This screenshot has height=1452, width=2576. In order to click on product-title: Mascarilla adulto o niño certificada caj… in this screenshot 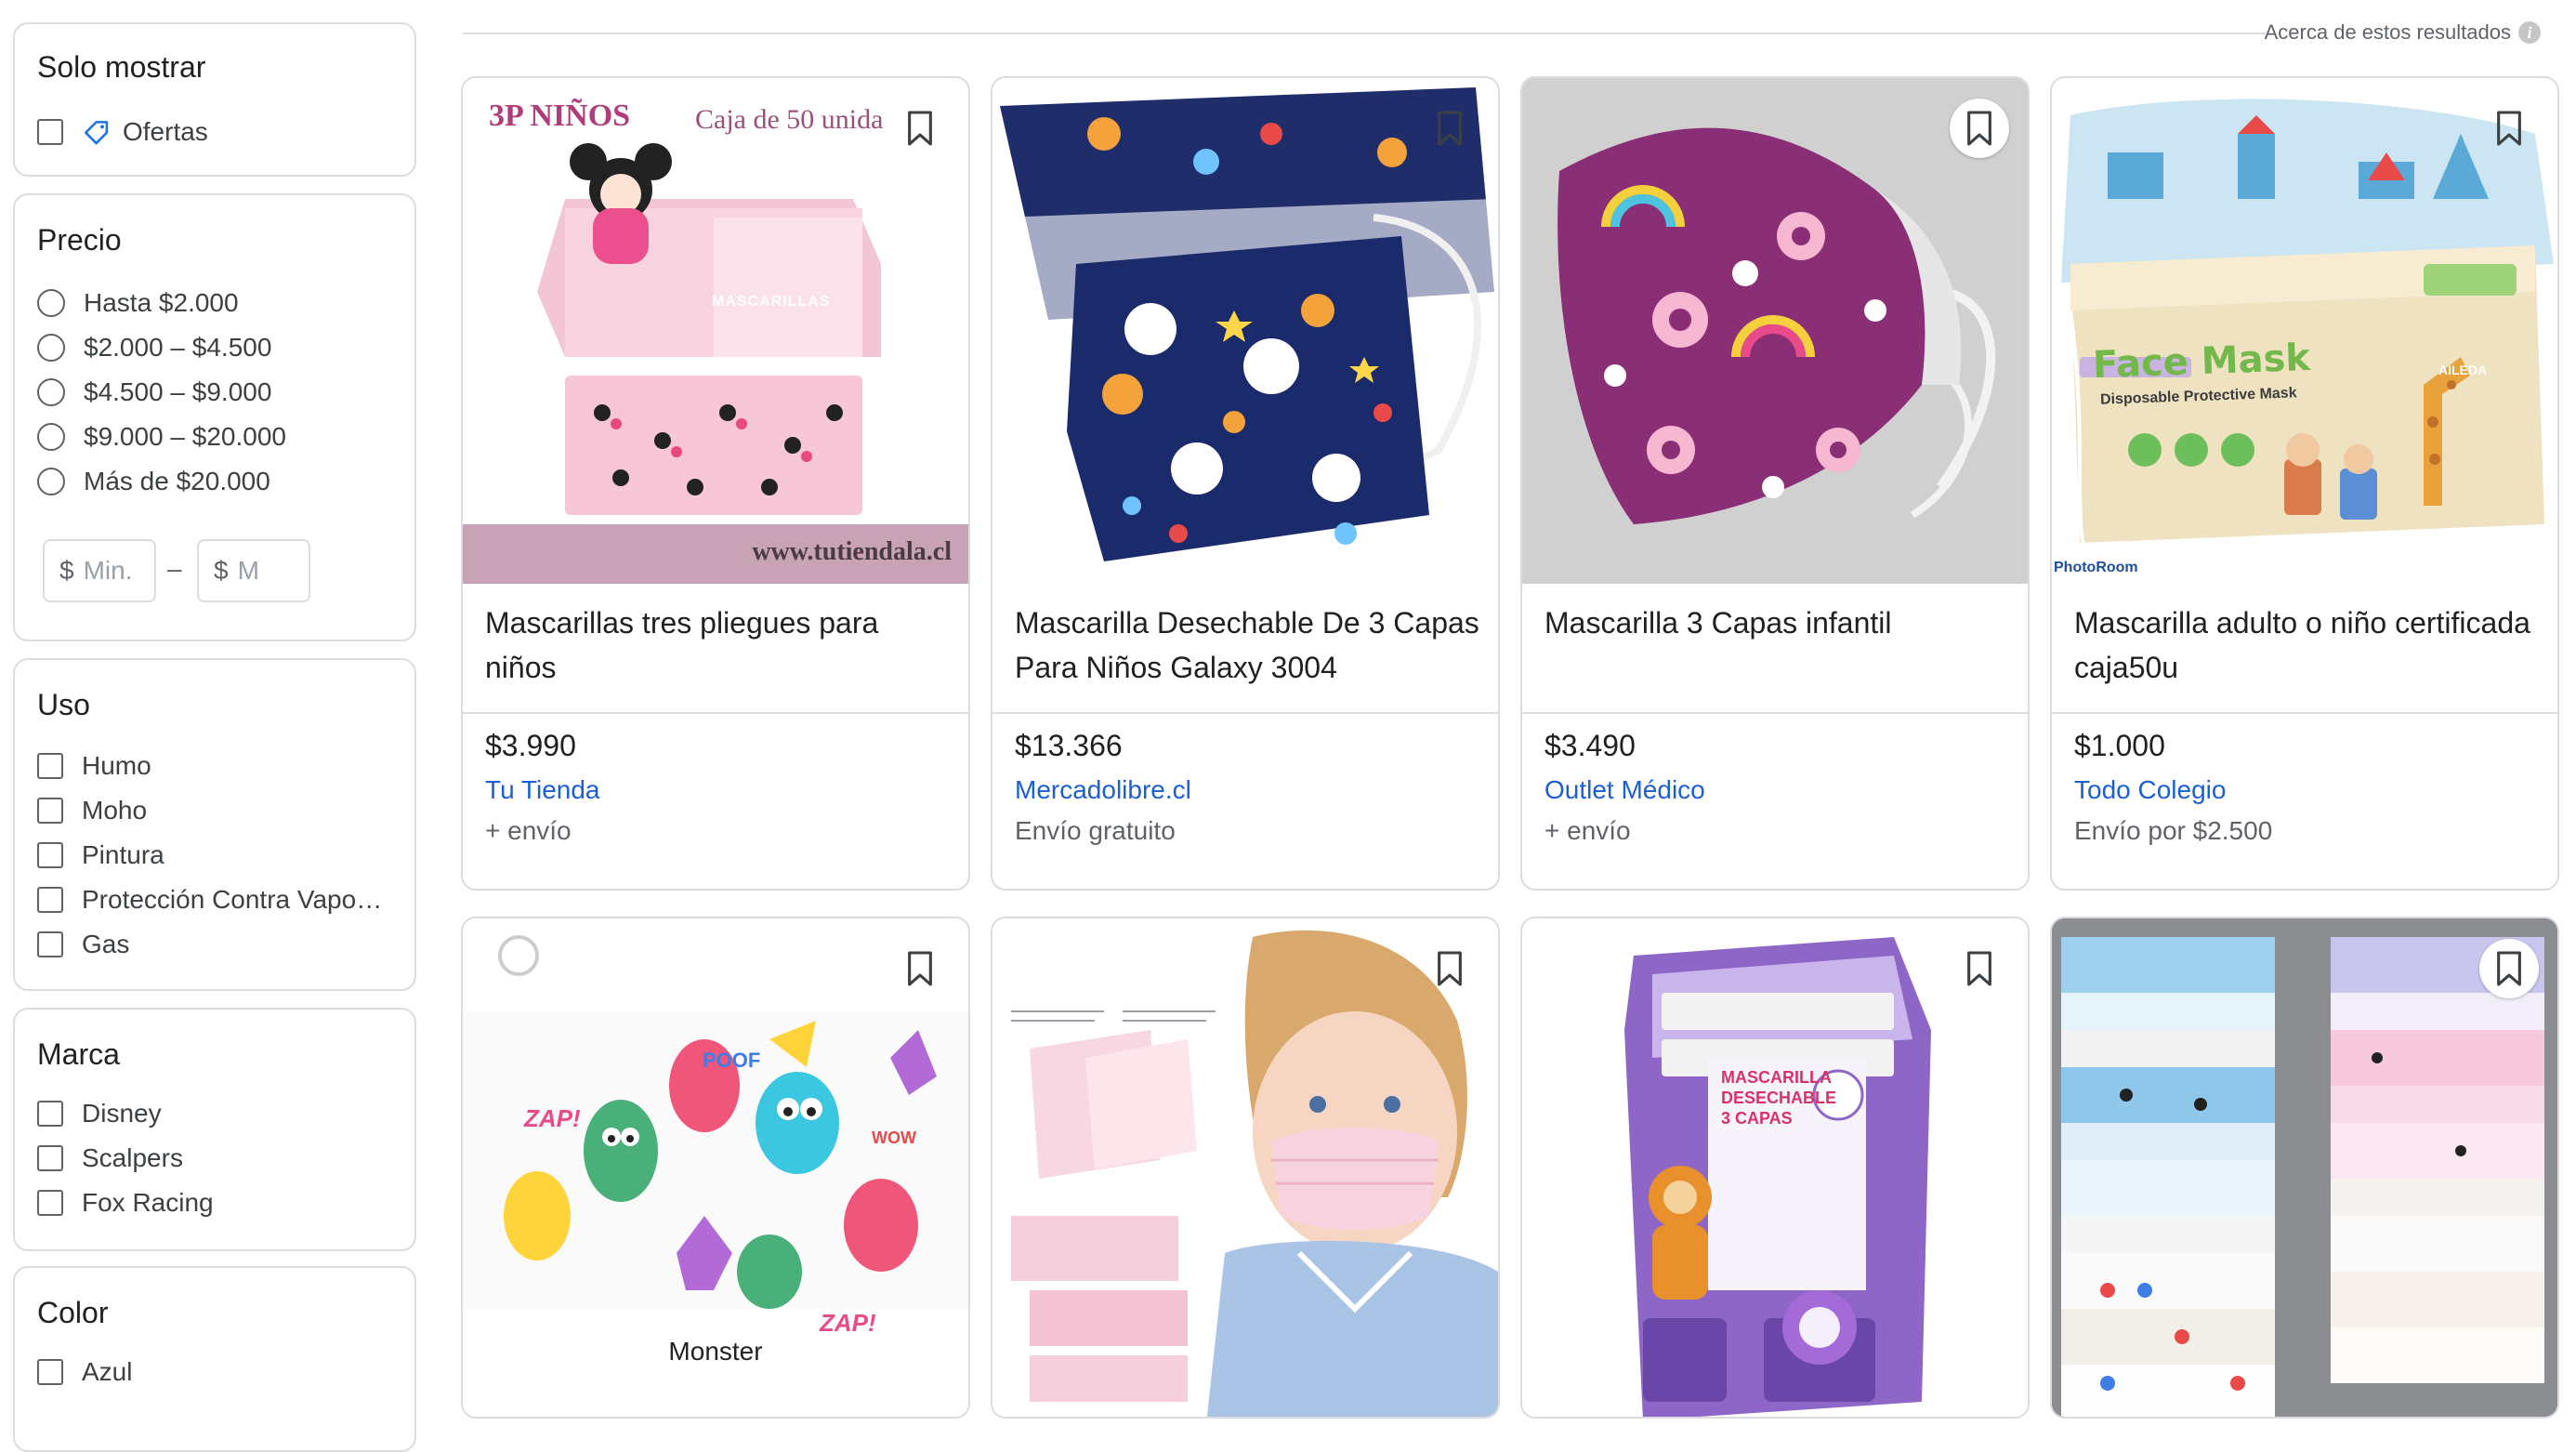, I will do `click(2306, 645)`.